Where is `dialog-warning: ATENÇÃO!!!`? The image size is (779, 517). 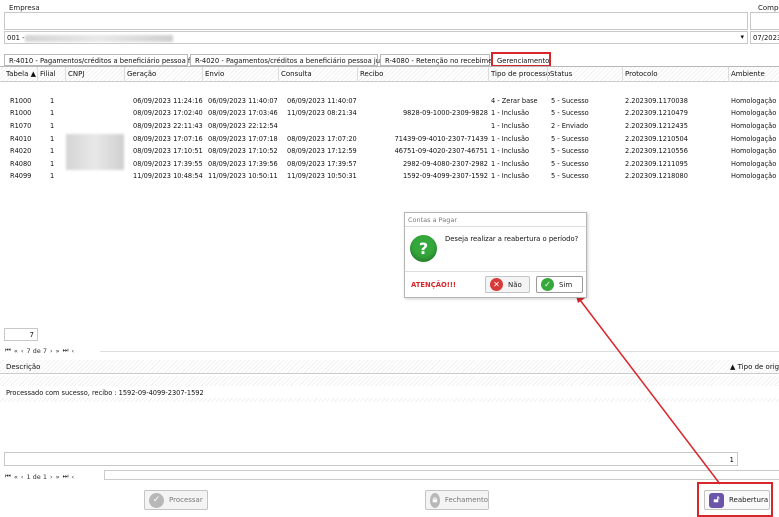 dialog-warning: ATENÇÃO!!! is located at coordinates (434, 285).